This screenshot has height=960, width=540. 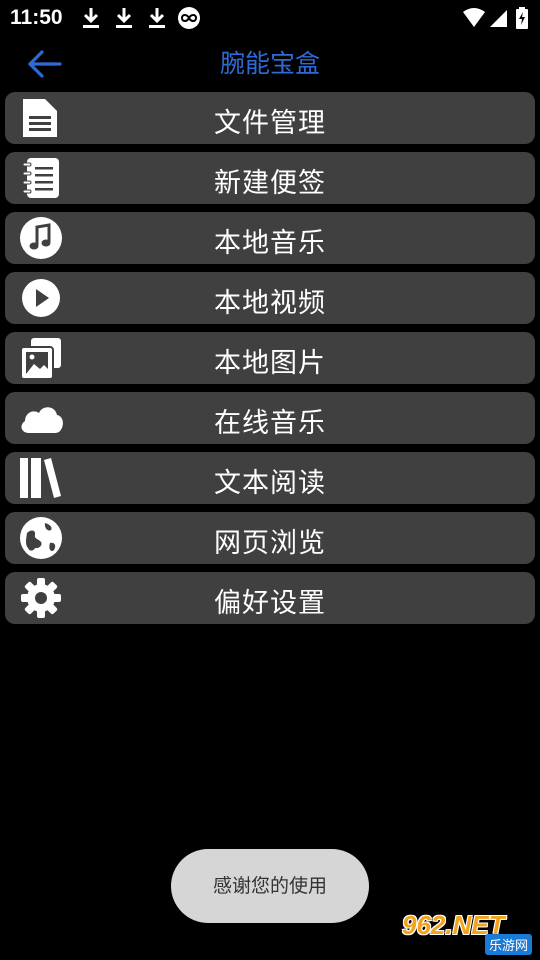 I want to click on menu-item-online-music: 在线音乐, so click(x=270, y=418).